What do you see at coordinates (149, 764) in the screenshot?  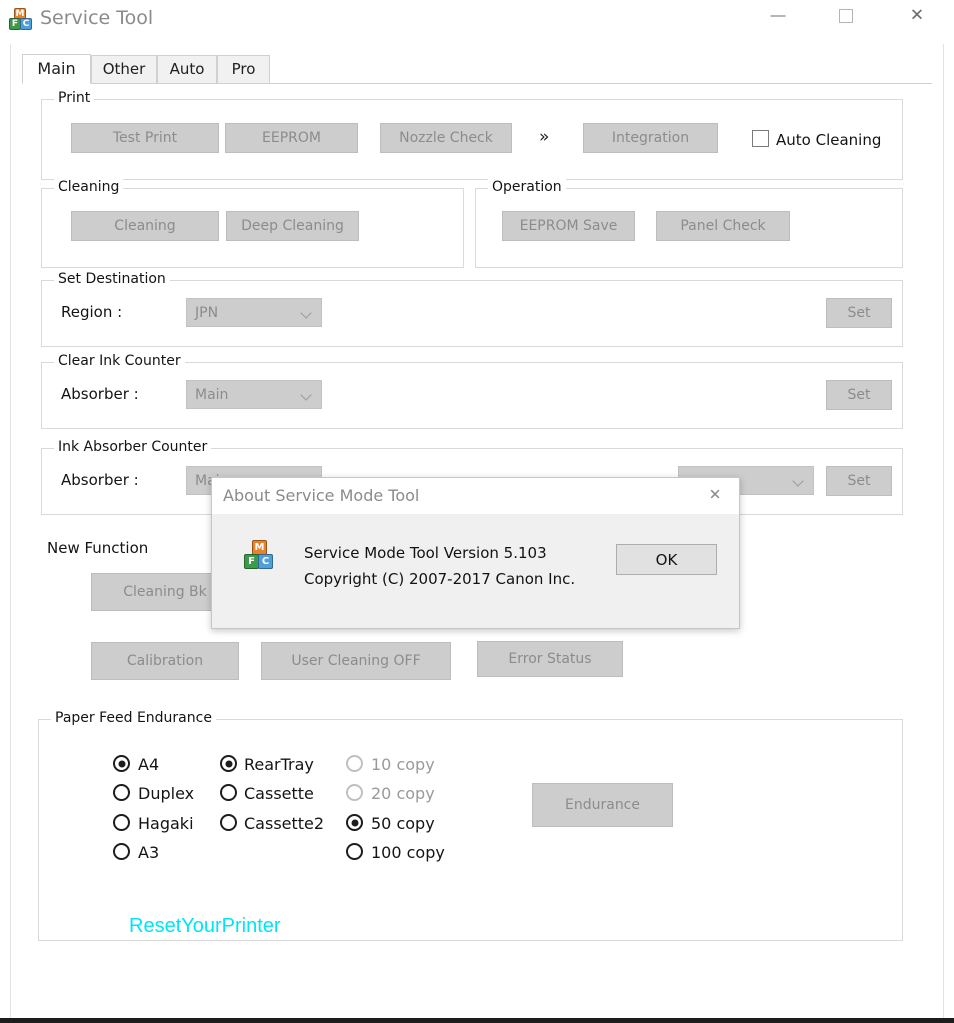 I see `radio-a4-label: A4` at bounding box center [149, 764].